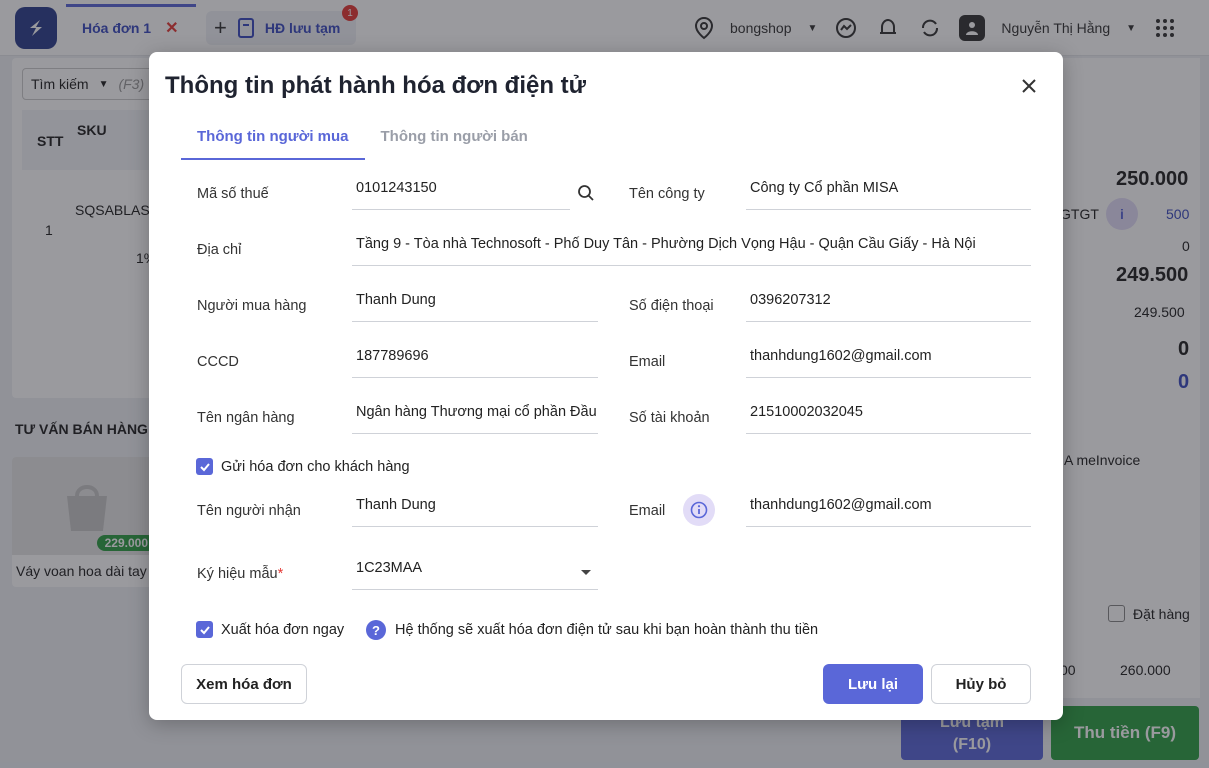  Describe the element at coordinates (586, 572) in the screenshot. I see `chevron-down-icon` at that location.